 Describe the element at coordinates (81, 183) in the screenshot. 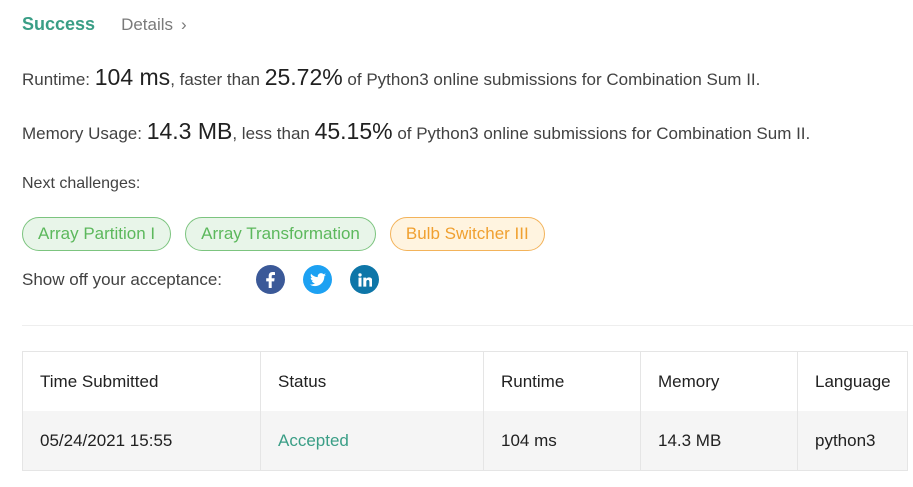

I see `next-challenges-label: Next challenges:` at that location.